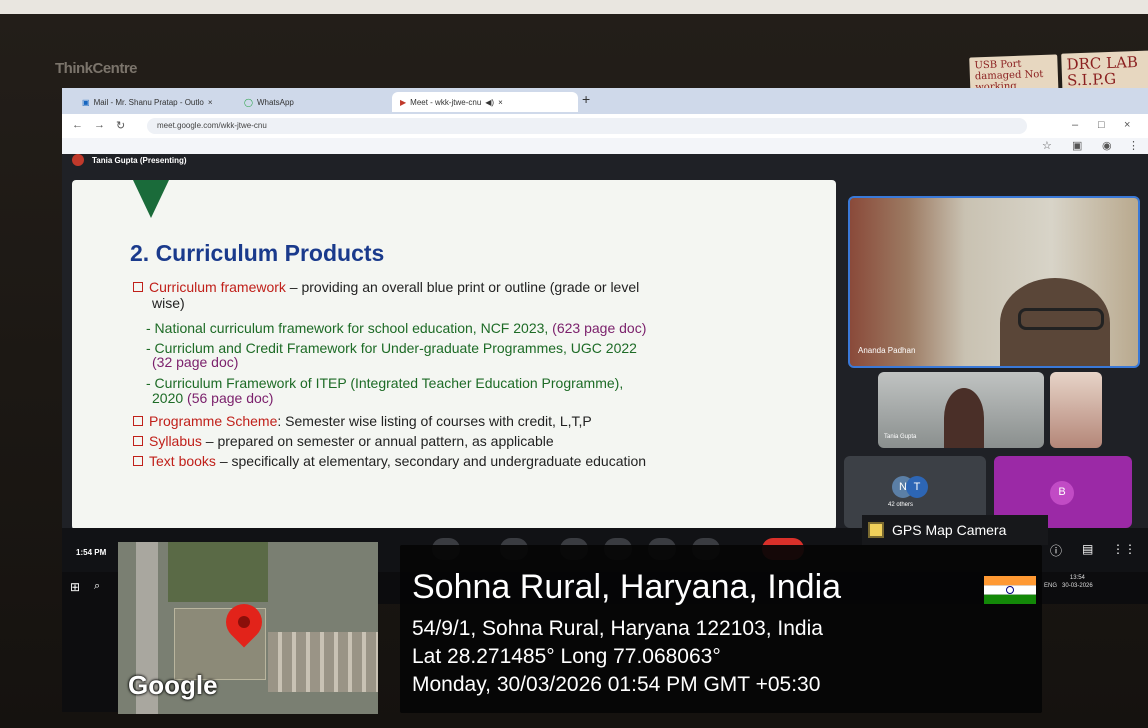  What do you see at coordinates (151, 199) in the screenshot?
I see `slide-decoration` at bounding box center [151, 199].